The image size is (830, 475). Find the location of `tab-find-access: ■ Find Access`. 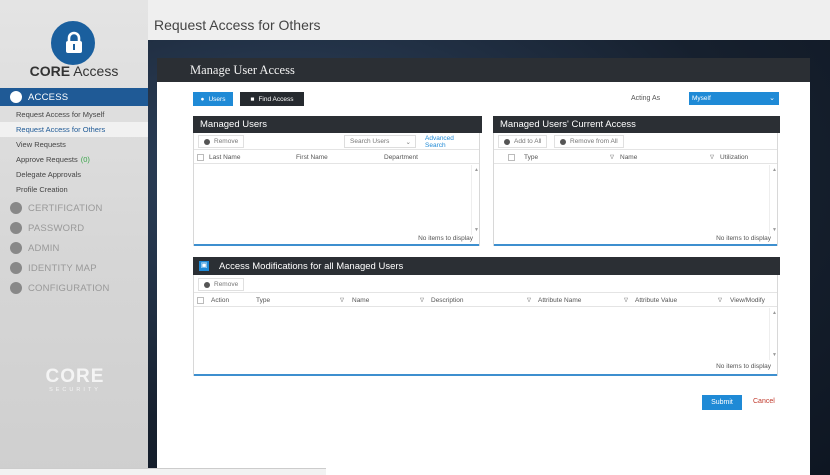

tab-find-access: ■ Find Access is located at coordinates (272, 99).